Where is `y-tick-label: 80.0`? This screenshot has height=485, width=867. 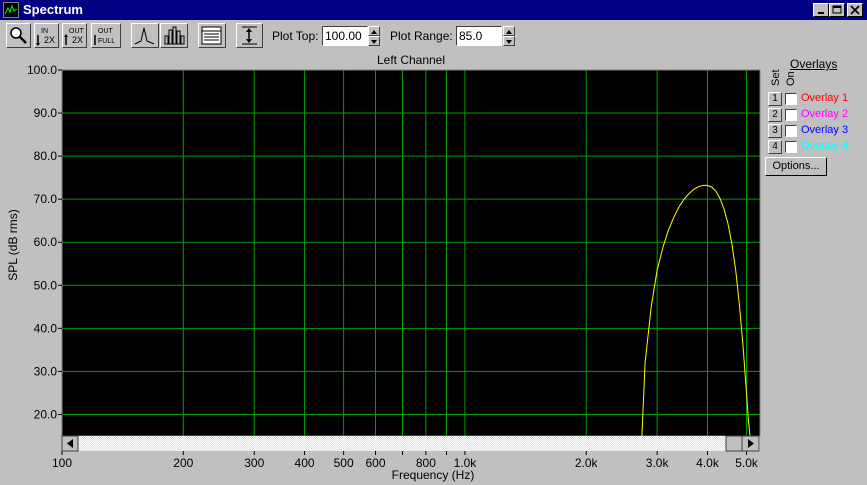 y-tick-label: 80.0 is located at coordinates (46, 156).